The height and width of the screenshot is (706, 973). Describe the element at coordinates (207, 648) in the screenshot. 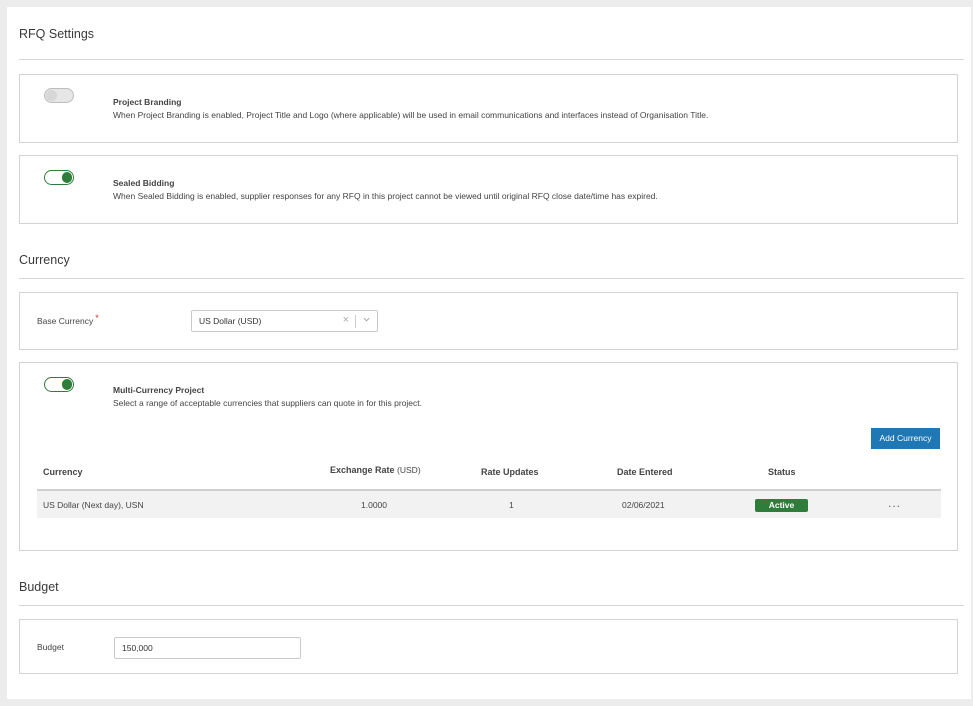

I see `budget-input: 150,000` at that location.